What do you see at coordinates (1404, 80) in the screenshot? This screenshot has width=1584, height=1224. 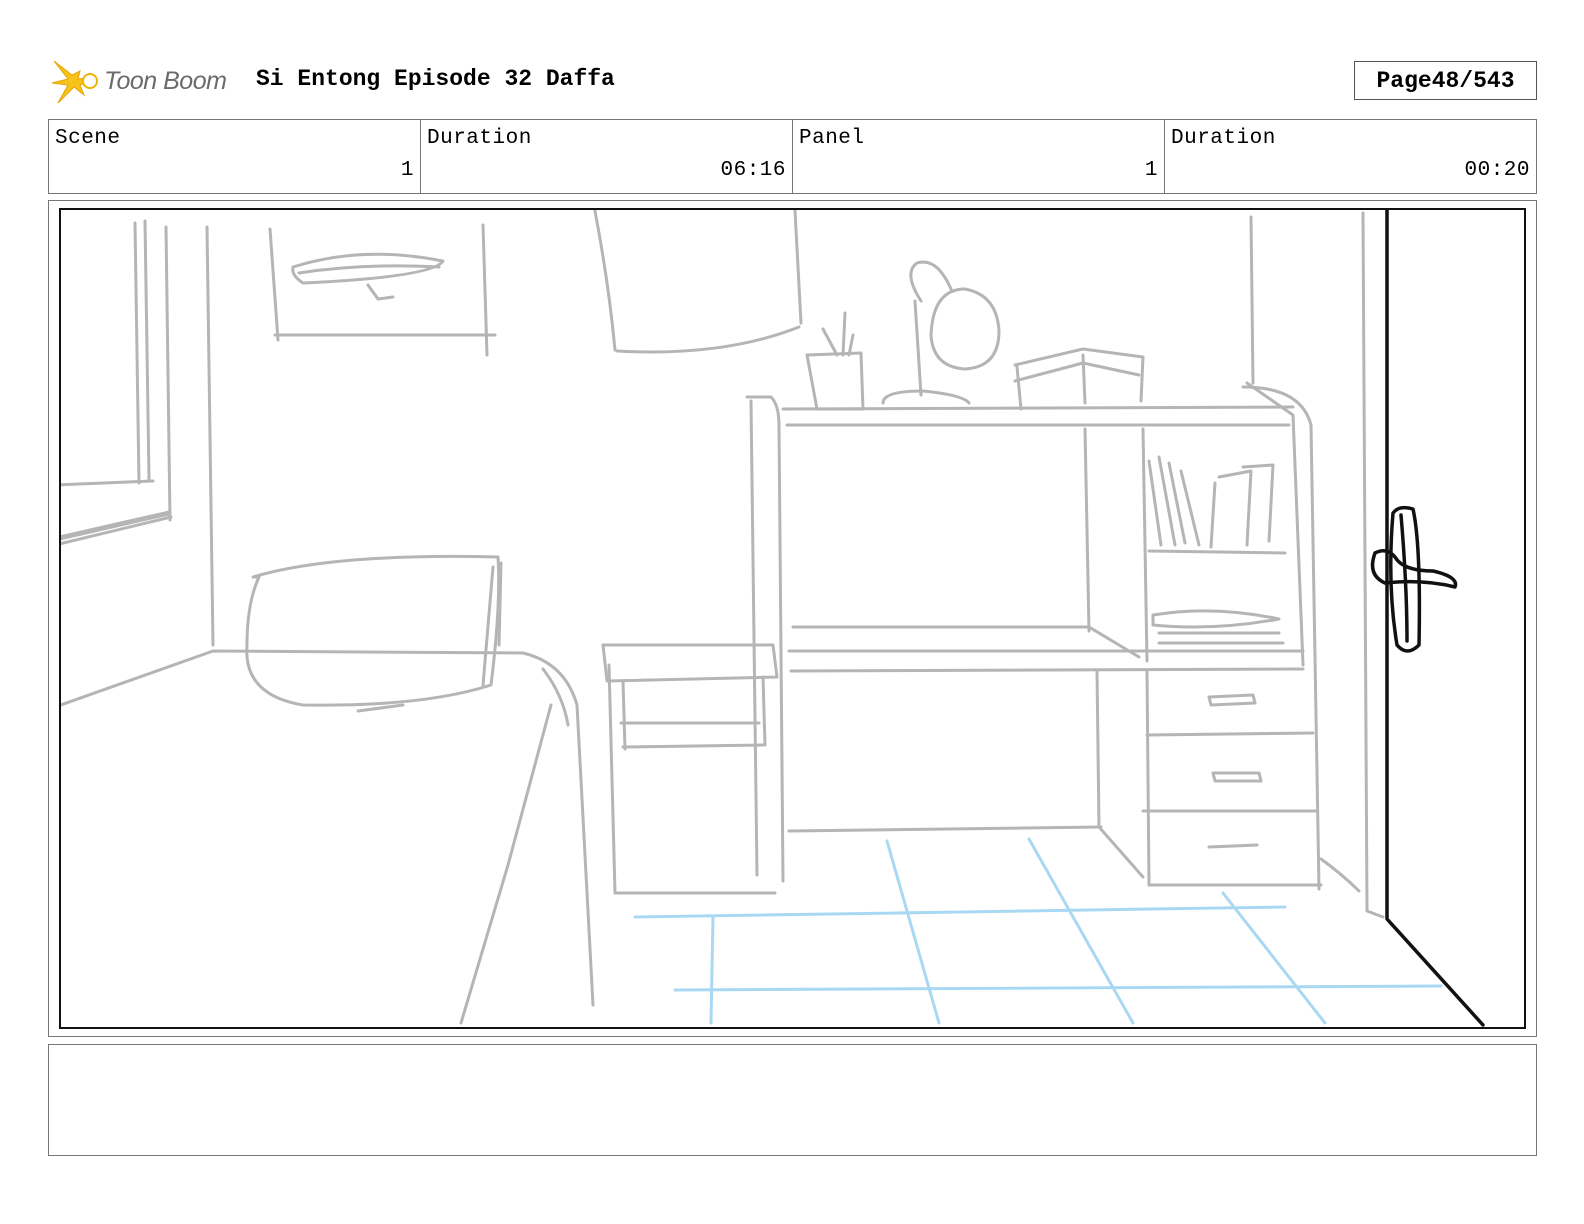 I see `page-label: Page` at bounding box center [1404, 80].